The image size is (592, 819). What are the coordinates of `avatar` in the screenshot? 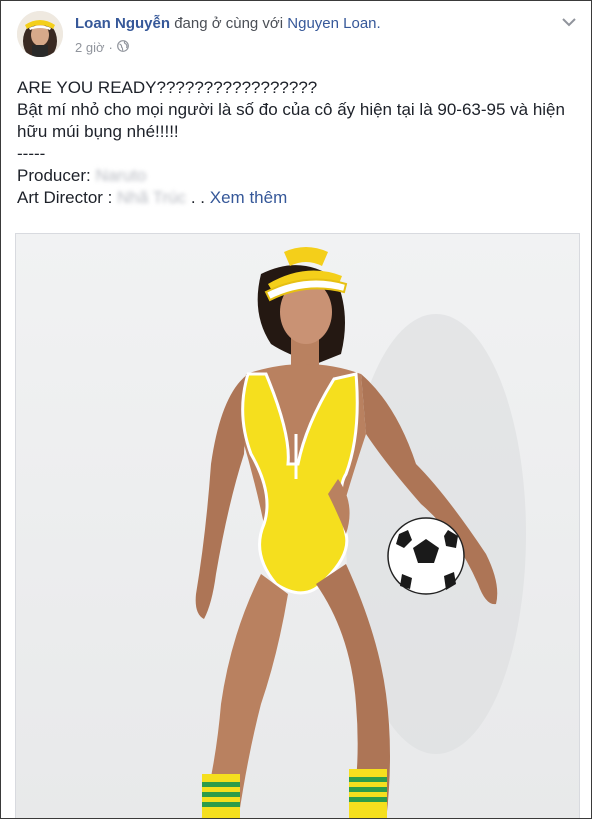 It's located at (40, 34).